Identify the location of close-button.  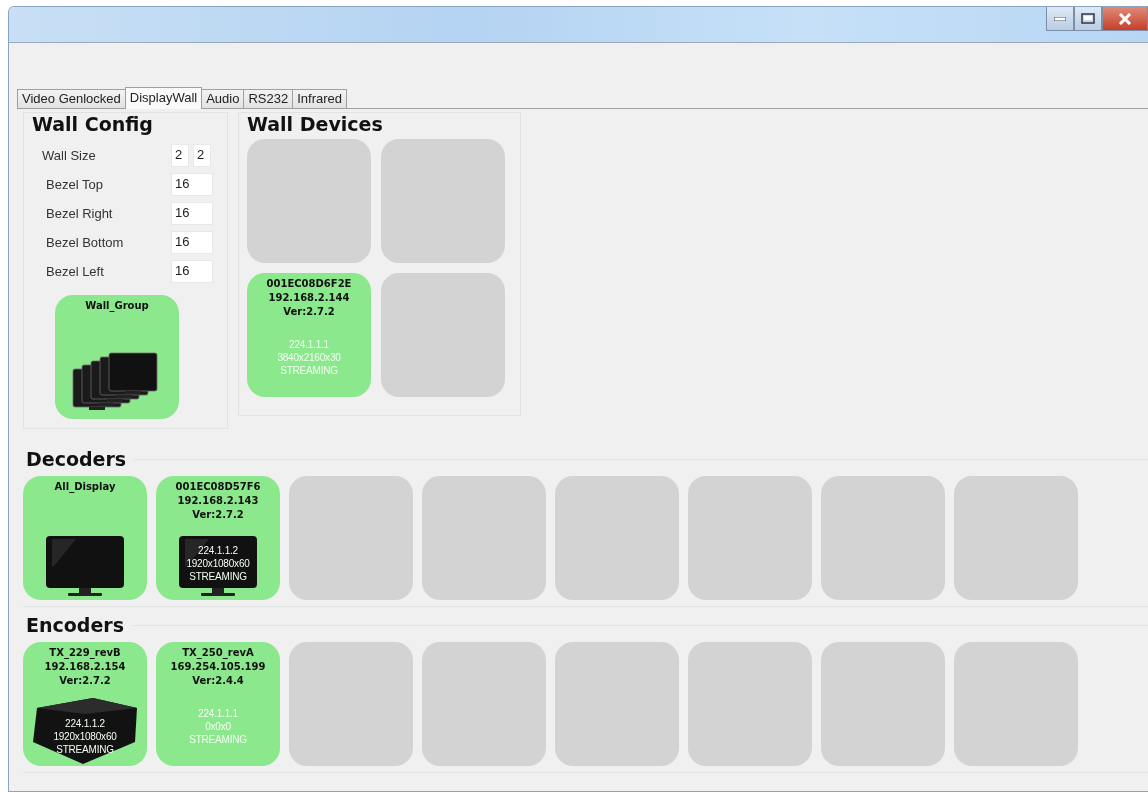
(1125, 19).